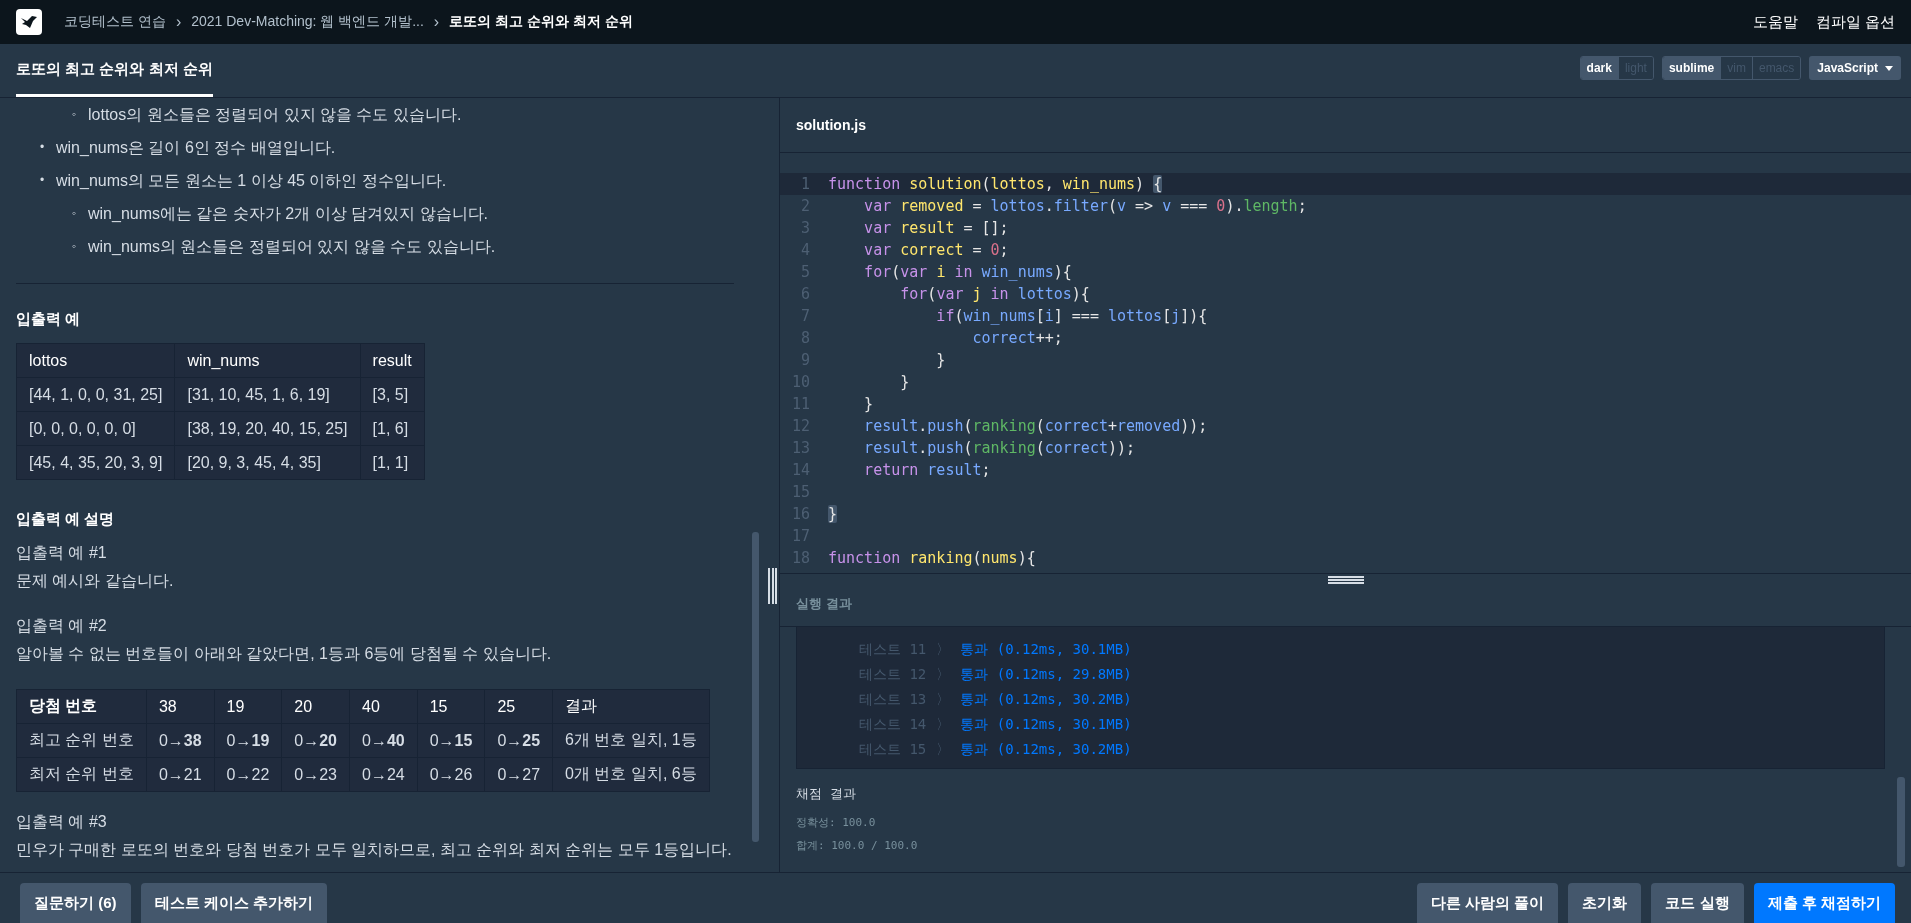  I want to click on table-header-cell: 당첨 번호, so click(81, 706).